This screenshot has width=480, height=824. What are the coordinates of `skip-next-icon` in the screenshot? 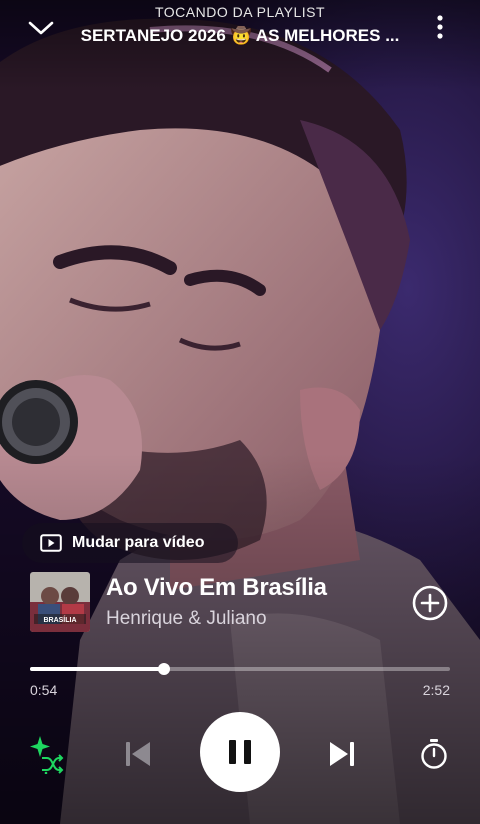 It's located at (342, 754).